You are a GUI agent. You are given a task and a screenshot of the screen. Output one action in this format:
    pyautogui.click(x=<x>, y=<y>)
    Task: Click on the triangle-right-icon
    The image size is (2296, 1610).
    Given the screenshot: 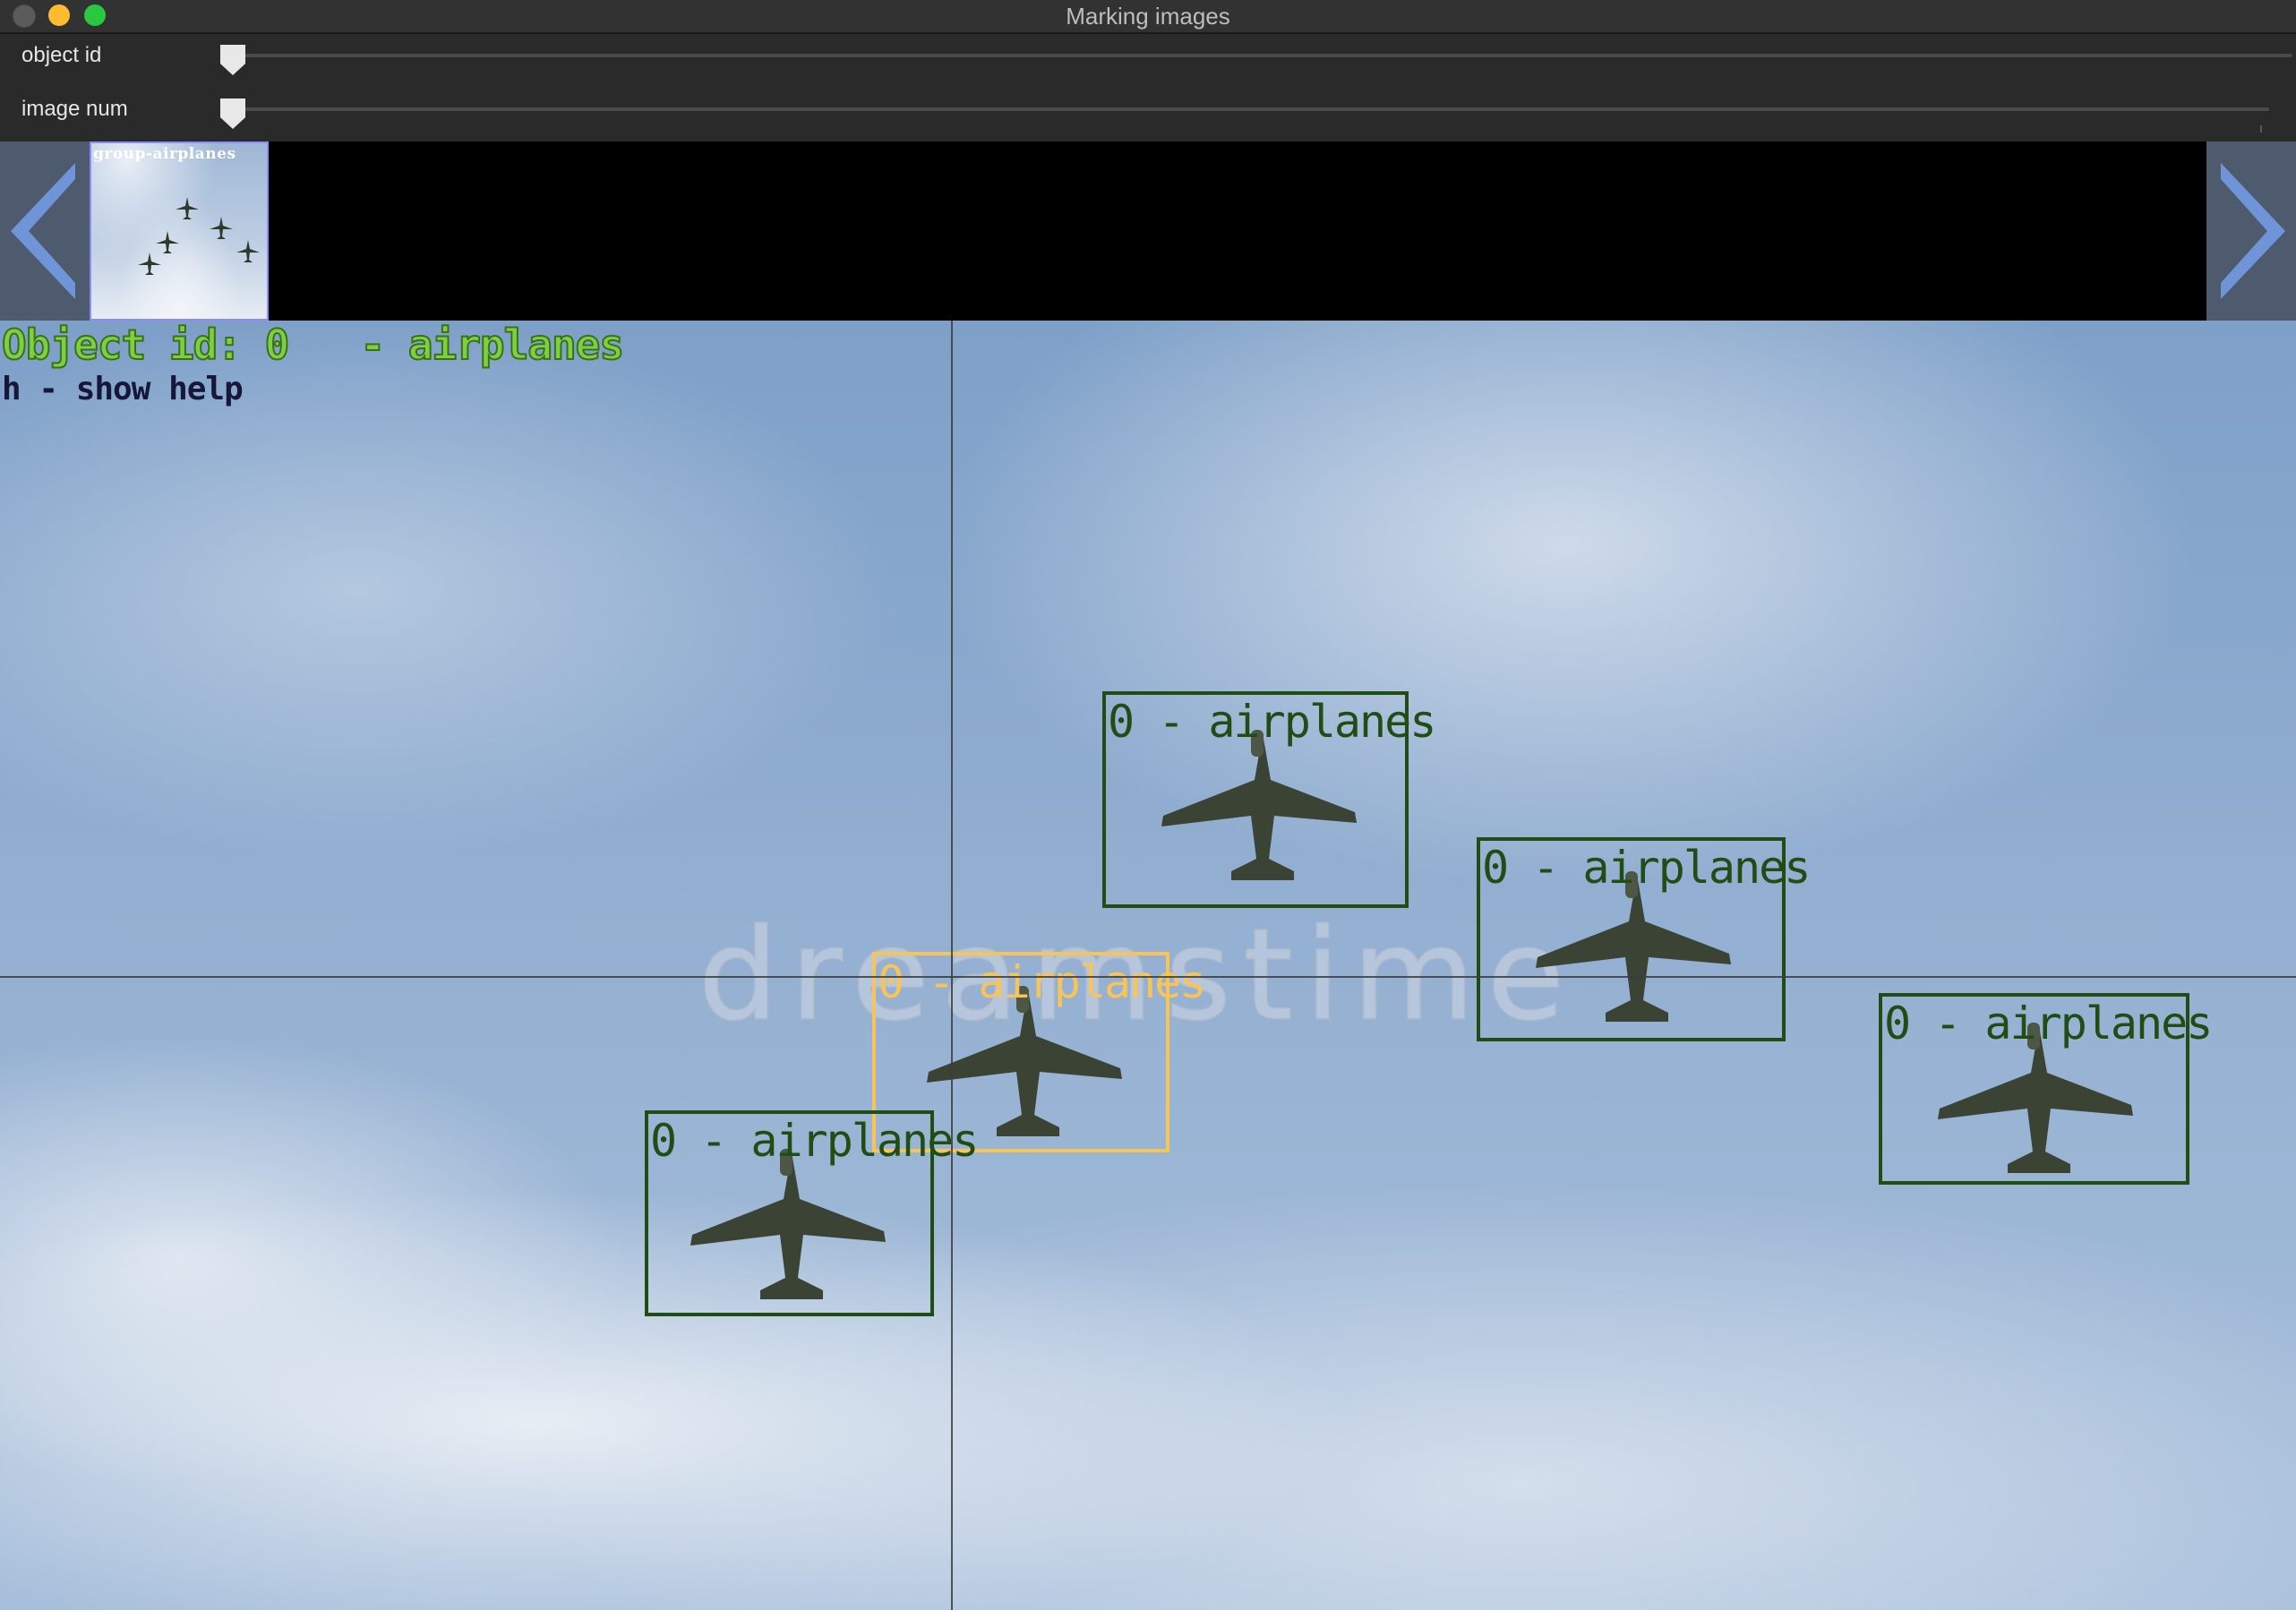 What is the action you would take?
    pyautogui.click(x=2253, y=231)
    